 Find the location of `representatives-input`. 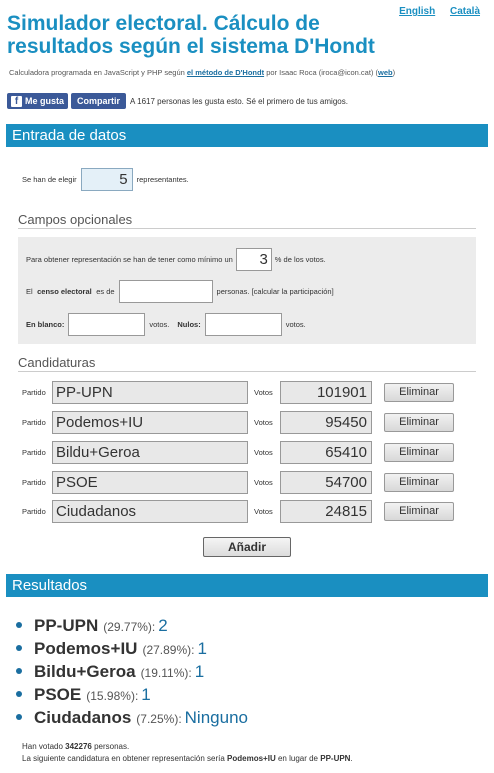

representatives-input is located at coordinates (106, 179).